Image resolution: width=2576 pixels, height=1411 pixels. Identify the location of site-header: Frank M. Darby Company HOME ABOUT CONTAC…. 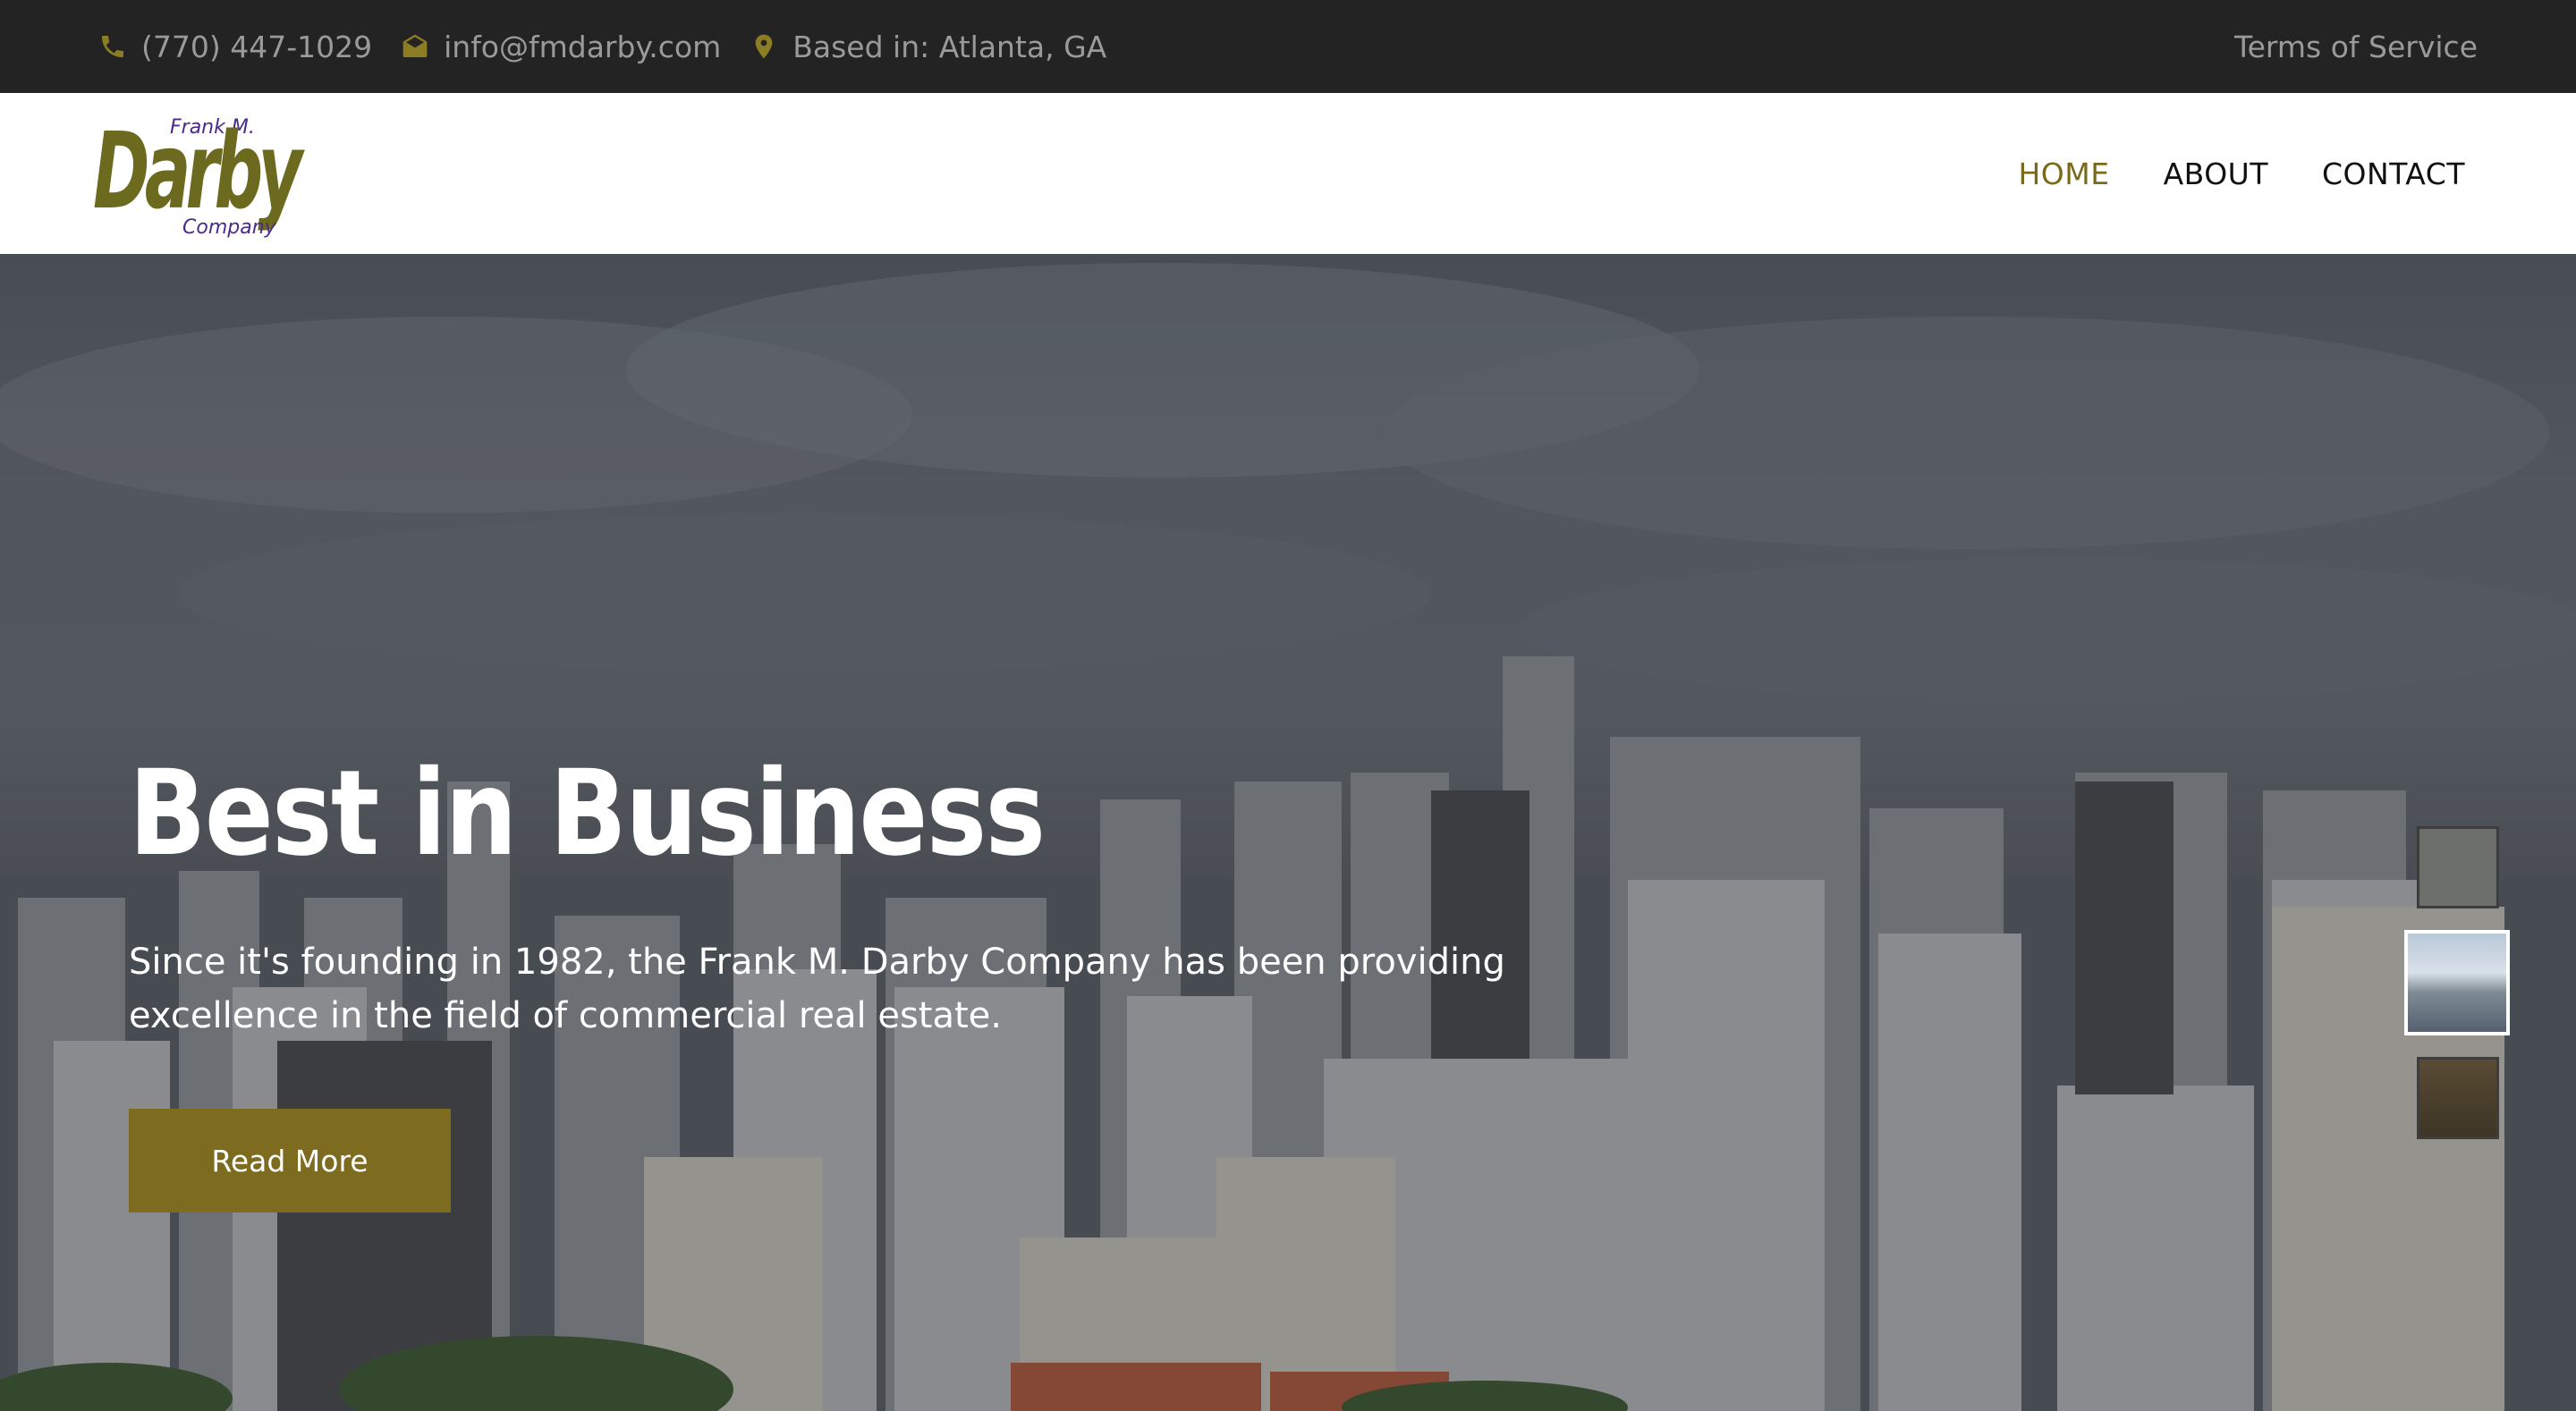
(1288, 174).